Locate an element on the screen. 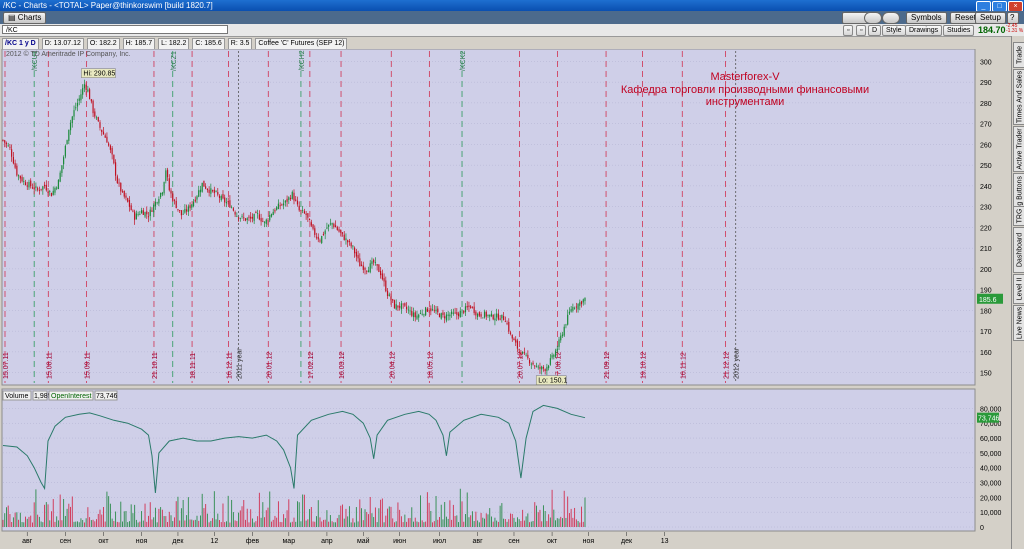  month-label: мар is located at coordinates (288, 541).